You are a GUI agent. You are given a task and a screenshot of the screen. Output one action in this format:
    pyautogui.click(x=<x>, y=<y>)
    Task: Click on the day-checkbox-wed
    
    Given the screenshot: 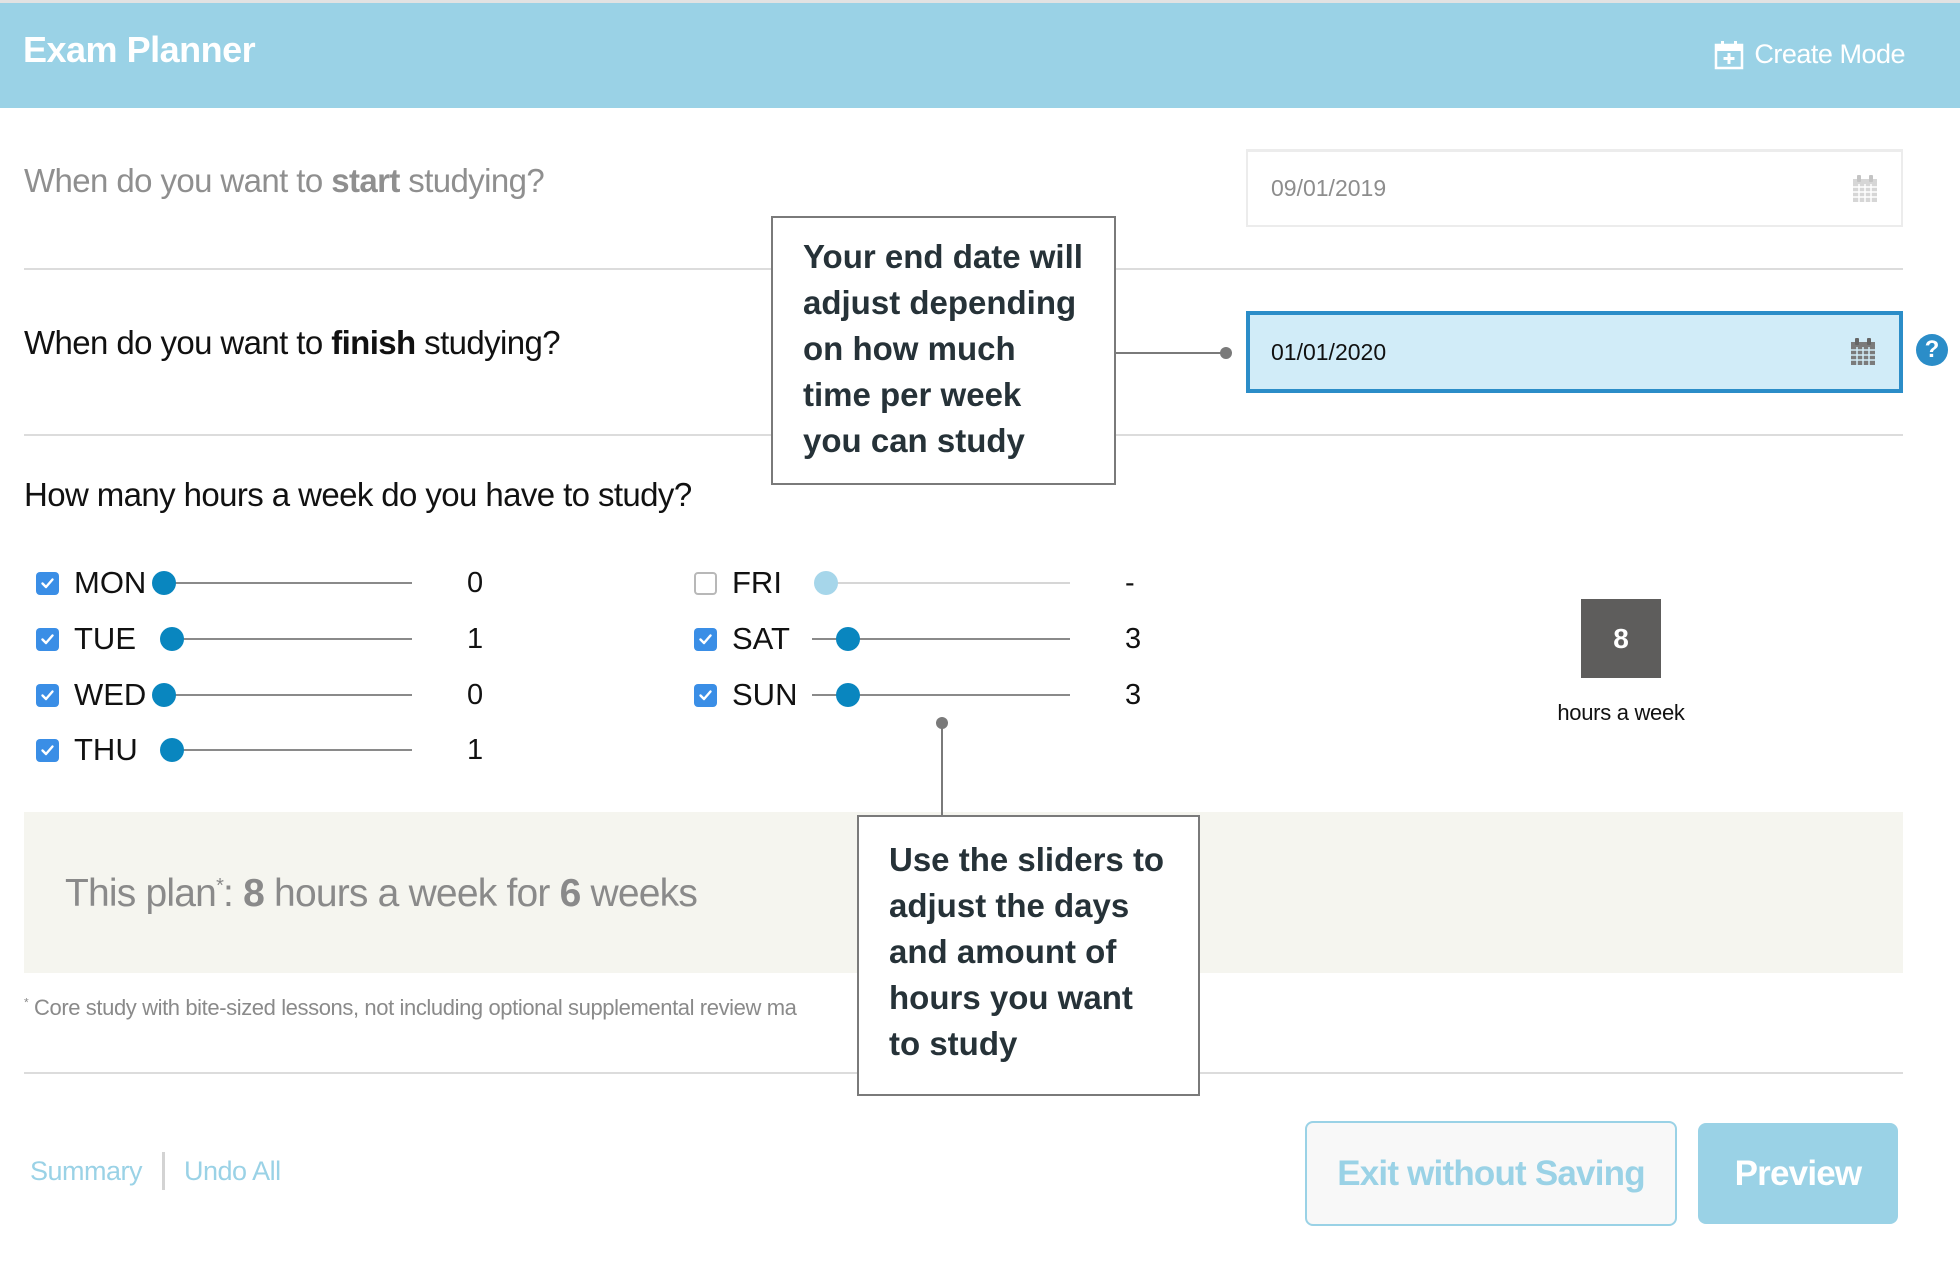 What is the action you would take?
    pyautogui.click(x=47, y=695)
    